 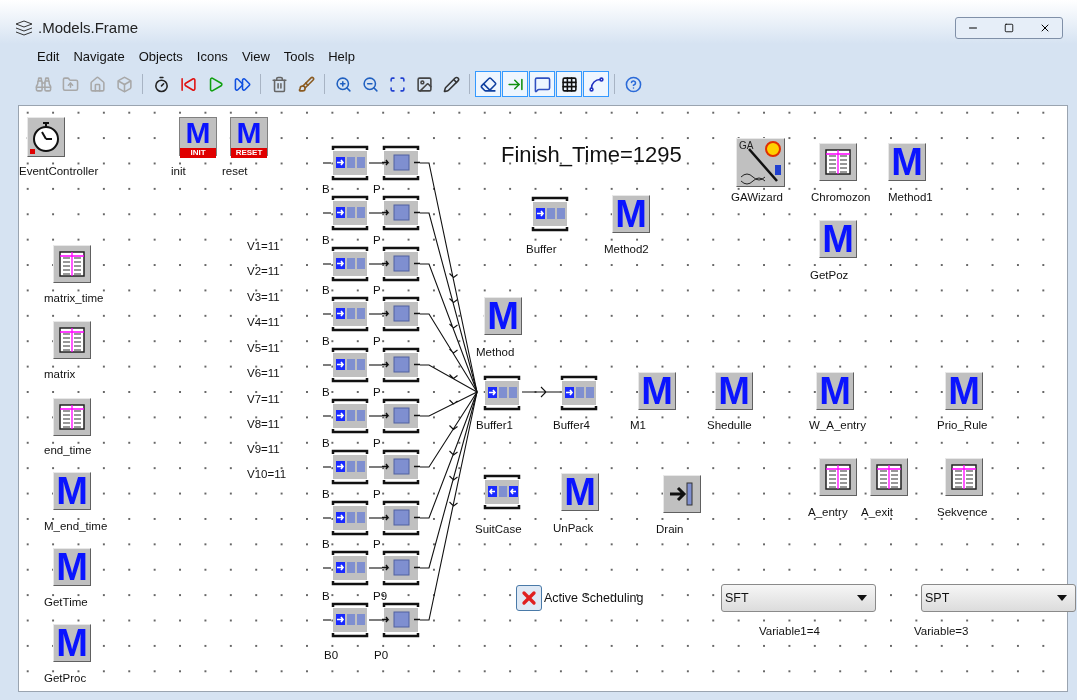 I want to click on menu-item: Navigate, so click(x=99, y=57).